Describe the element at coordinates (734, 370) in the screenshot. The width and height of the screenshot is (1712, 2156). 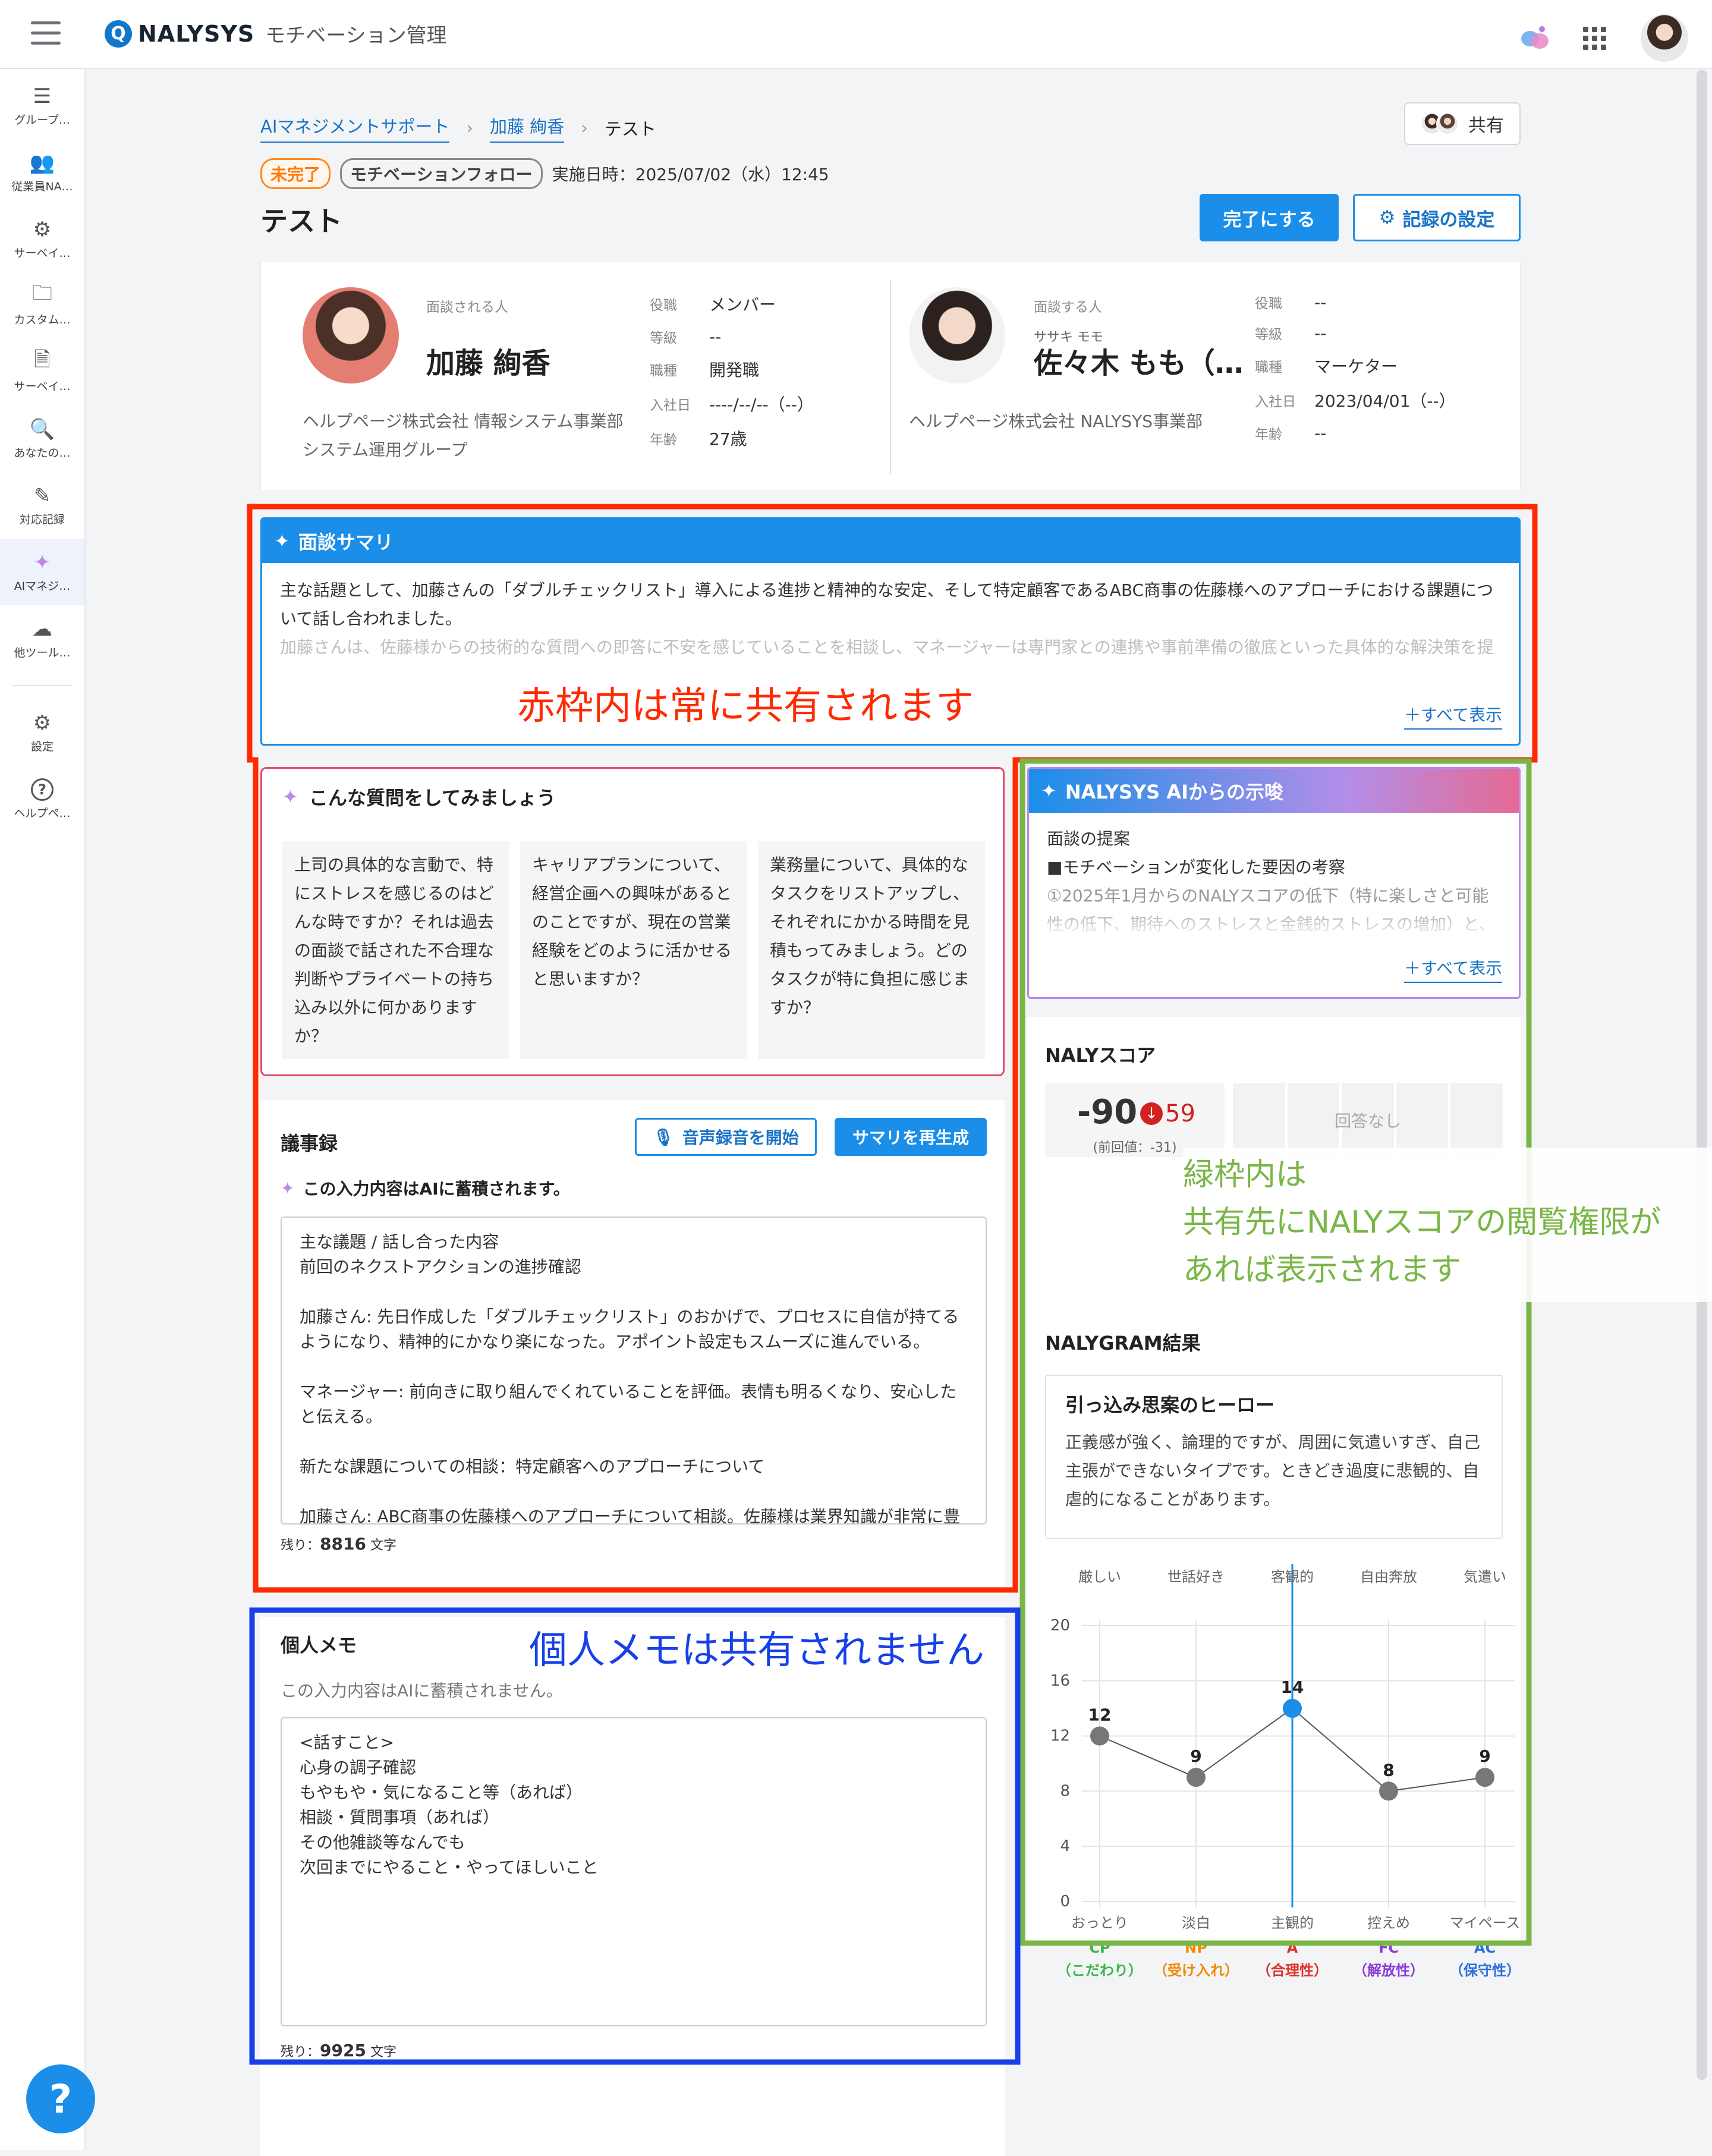
I see `field-value: 開発職` at that location.